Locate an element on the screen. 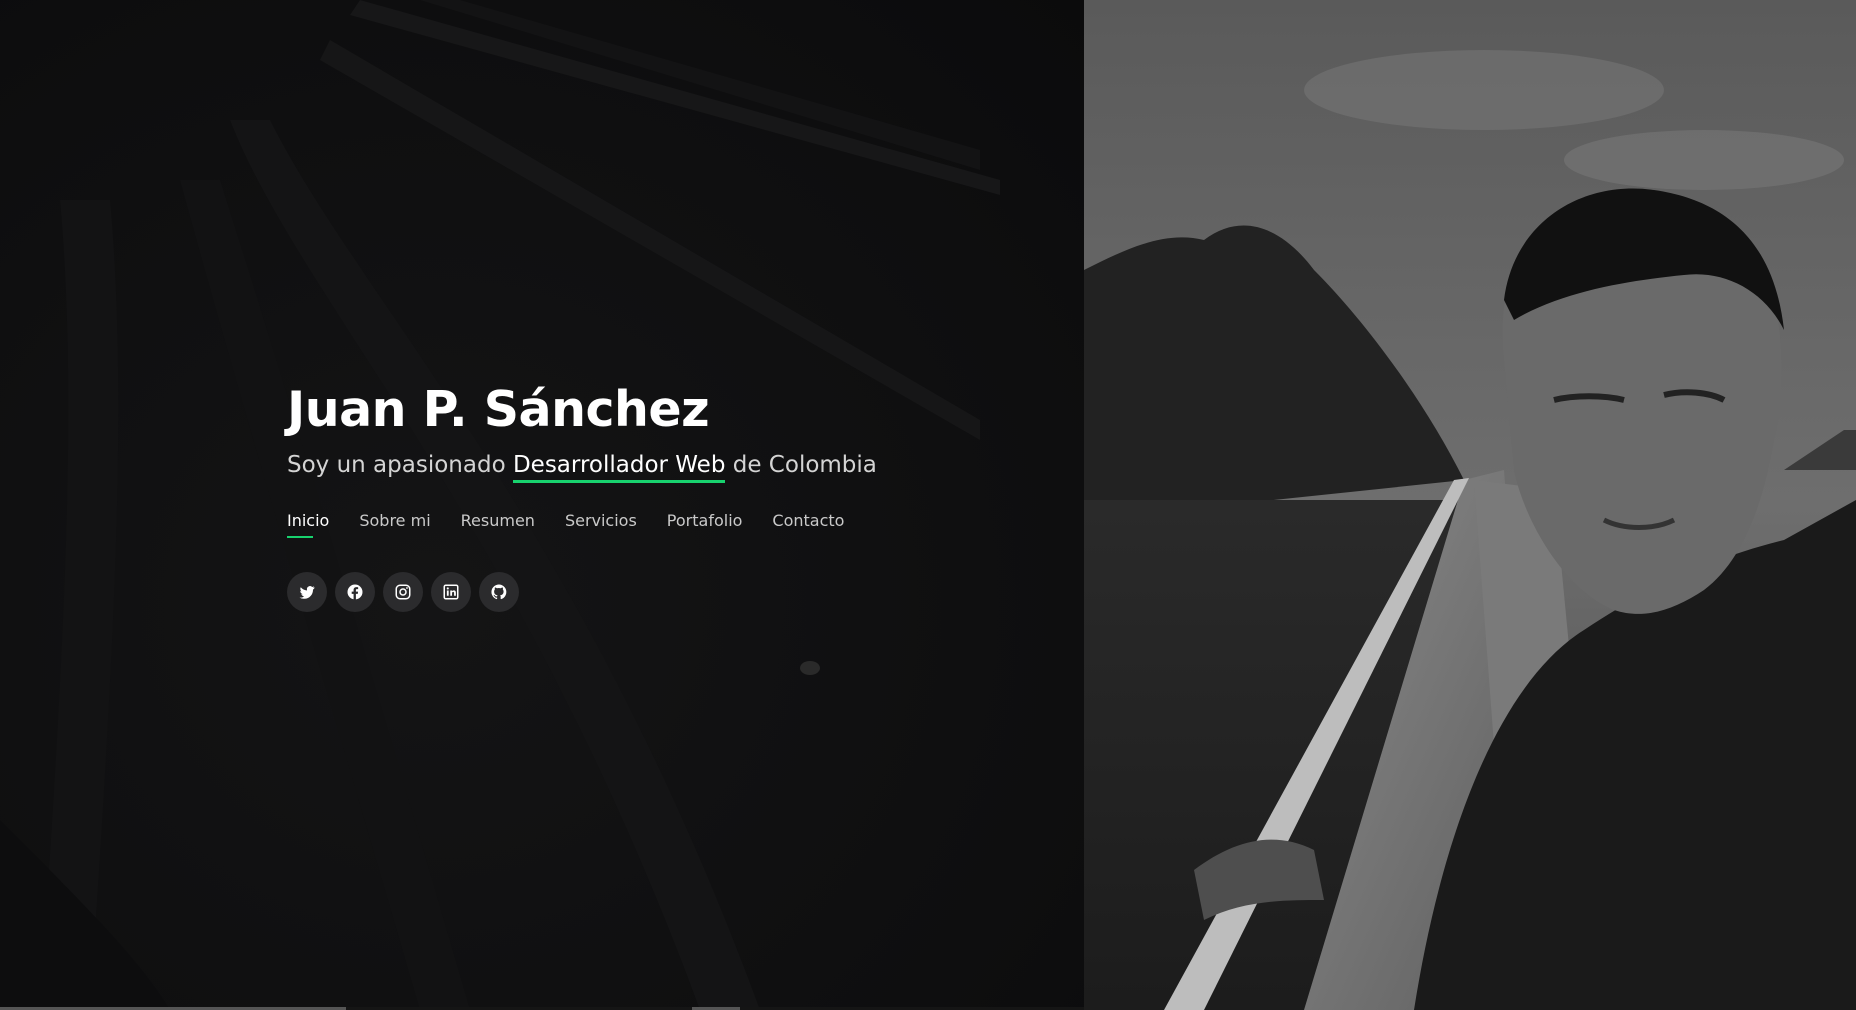 This screenshot has height=1010, width=1856. subtitle-suffix: de Colombia is located at coordinates (804, 465).